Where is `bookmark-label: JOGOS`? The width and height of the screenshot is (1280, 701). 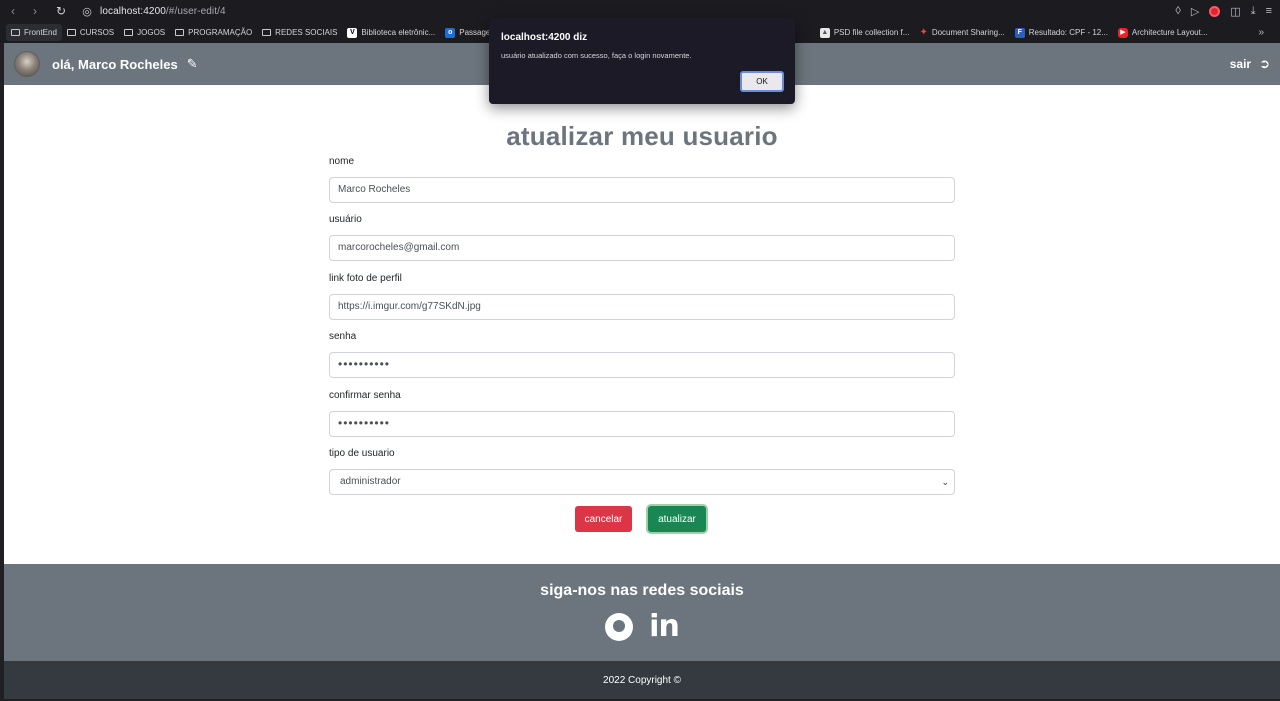 bookmark-label: JOGOS is located at coordinates (151, 32).